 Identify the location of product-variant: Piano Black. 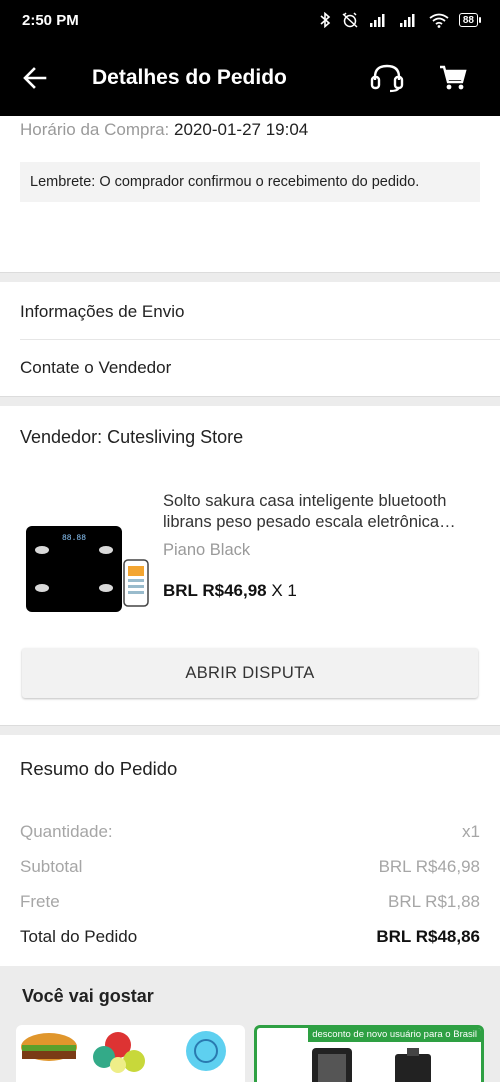
(207, 550).